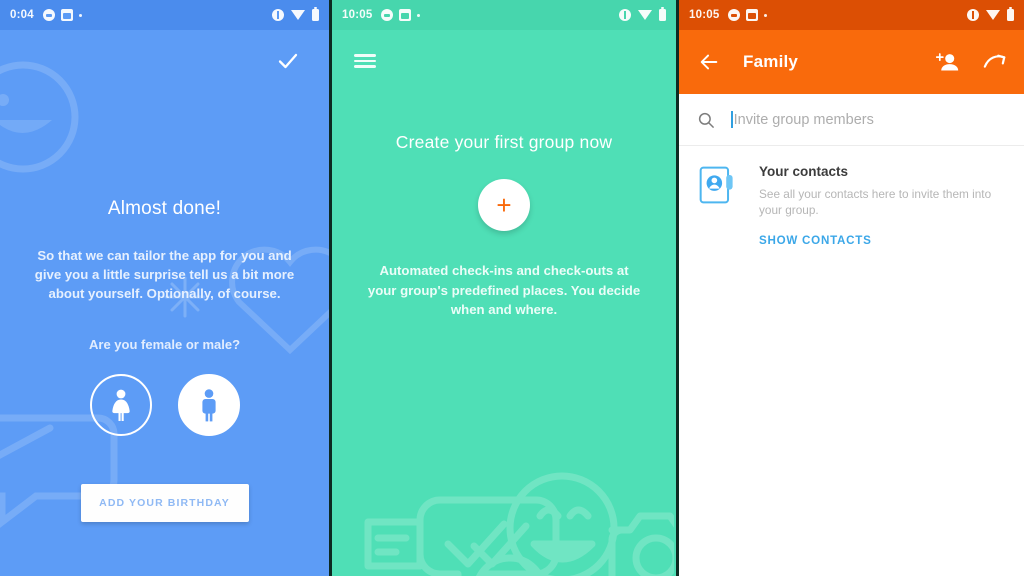  What do you see at coordinates (804, 120) in the screenshot?
I see `search-input: Invite group members` at bounding box center [804, 120].